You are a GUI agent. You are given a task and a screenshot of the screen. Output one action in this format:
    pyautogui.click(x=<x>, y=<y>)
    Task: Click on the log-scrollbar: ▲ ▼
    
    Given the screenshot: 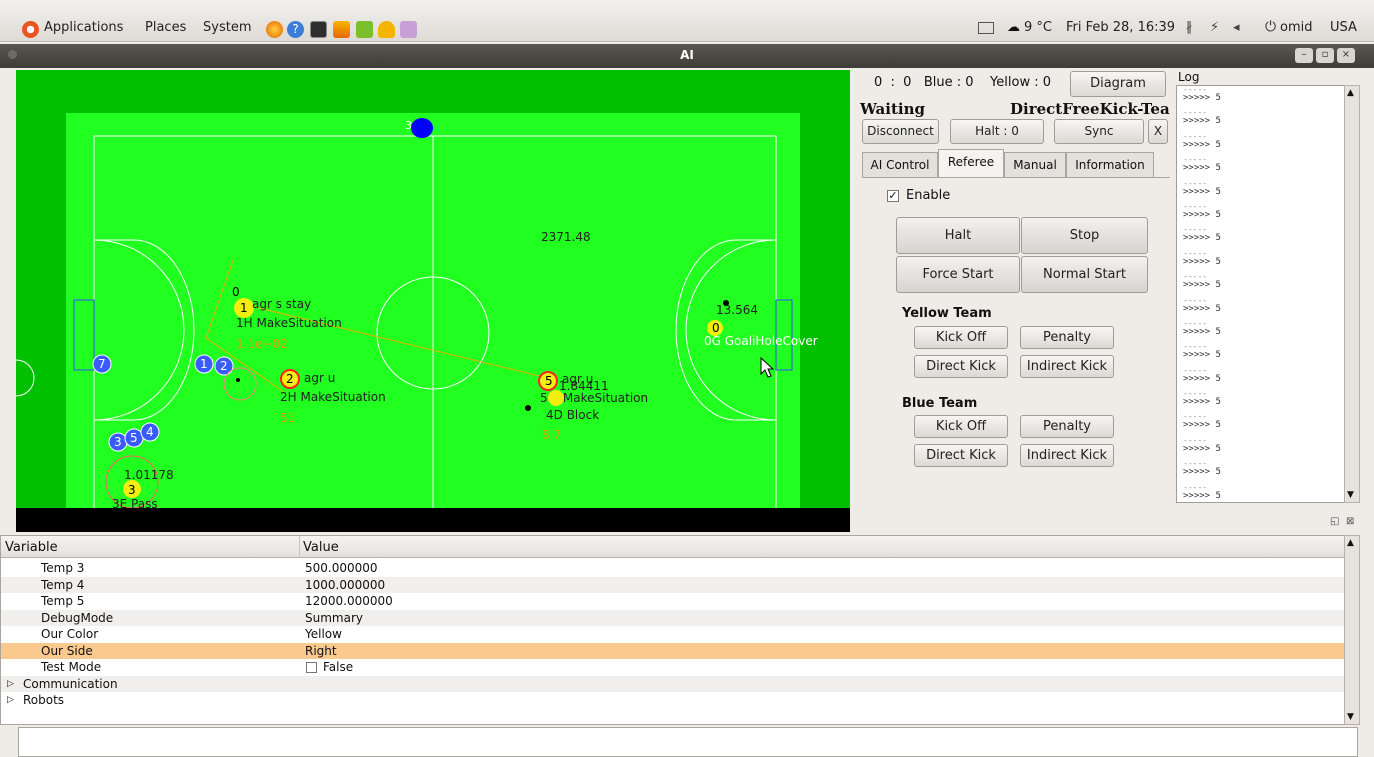 What is the action you would take?
    pyautogui.click(x=1352, y=294)
    